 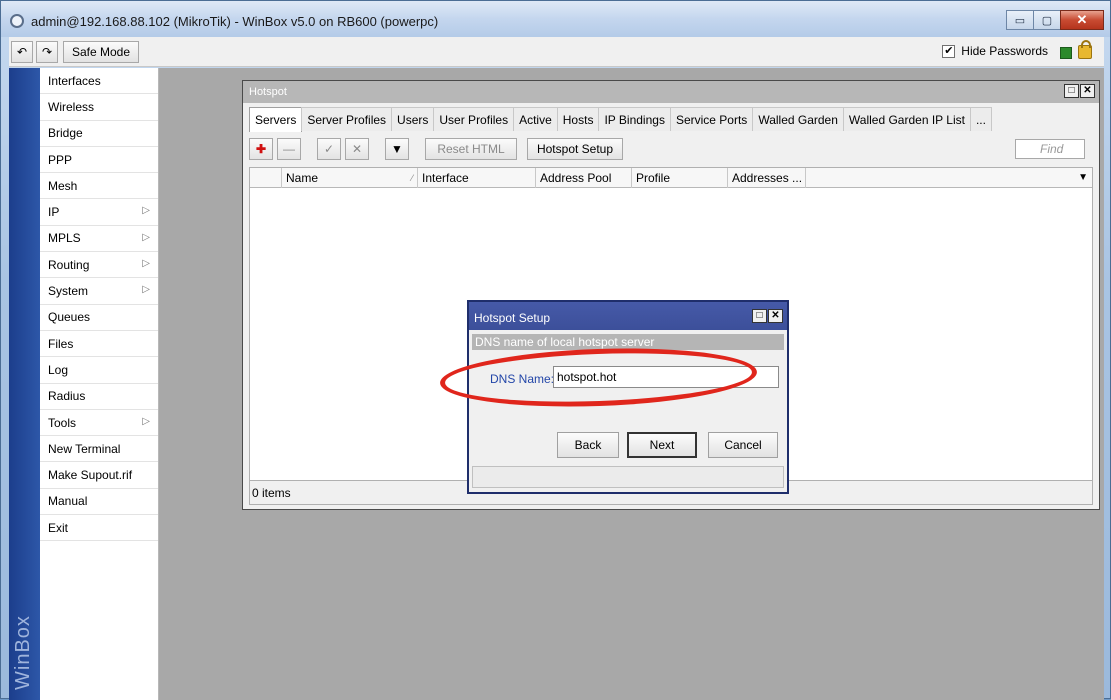 I want to click on column-header-interface: Interface, so click(x=477, y=178).